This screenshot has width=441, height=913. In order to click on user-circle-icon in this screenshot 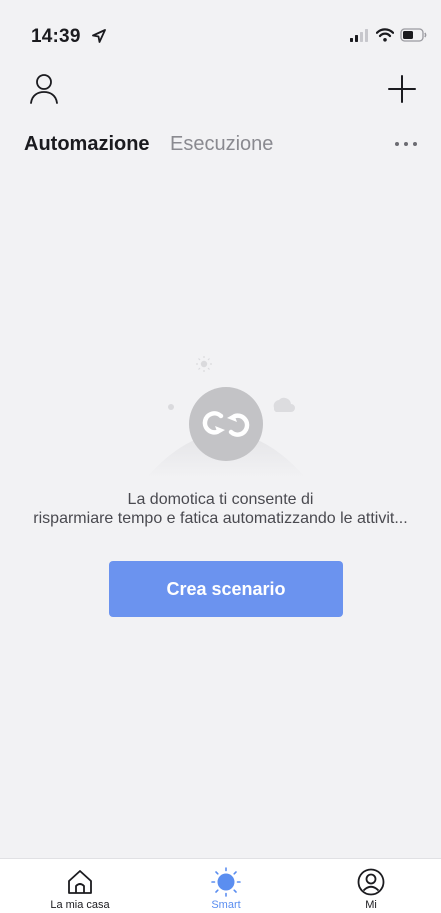, I will do `click(371, 882)`.